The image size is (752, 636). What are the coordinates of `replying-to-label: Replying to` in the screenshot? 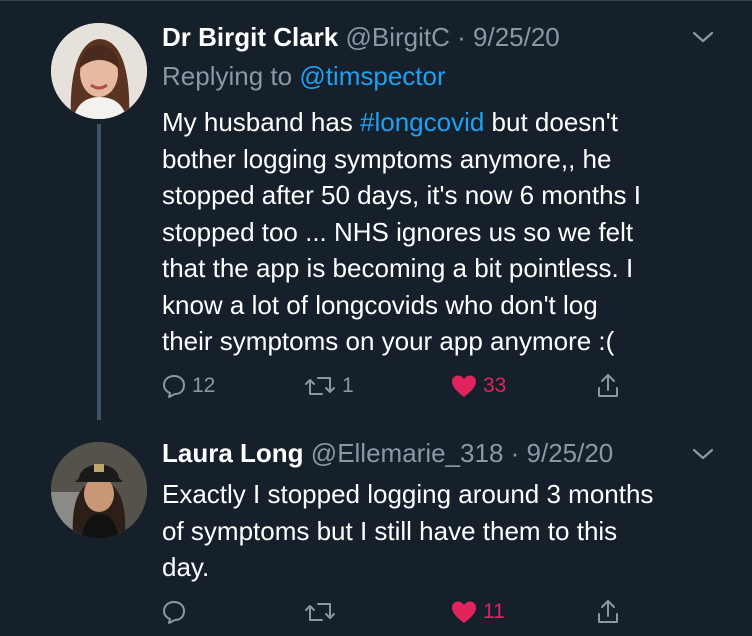 It's located at (231, 76).